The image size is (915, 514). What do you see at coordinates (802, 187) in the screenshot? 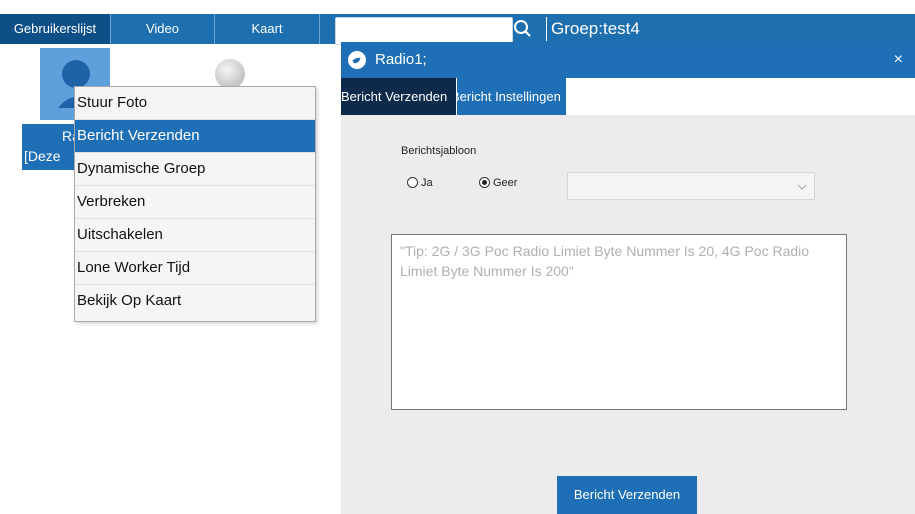
I see `chevron-down-icon` at bounding box center [802, 187].